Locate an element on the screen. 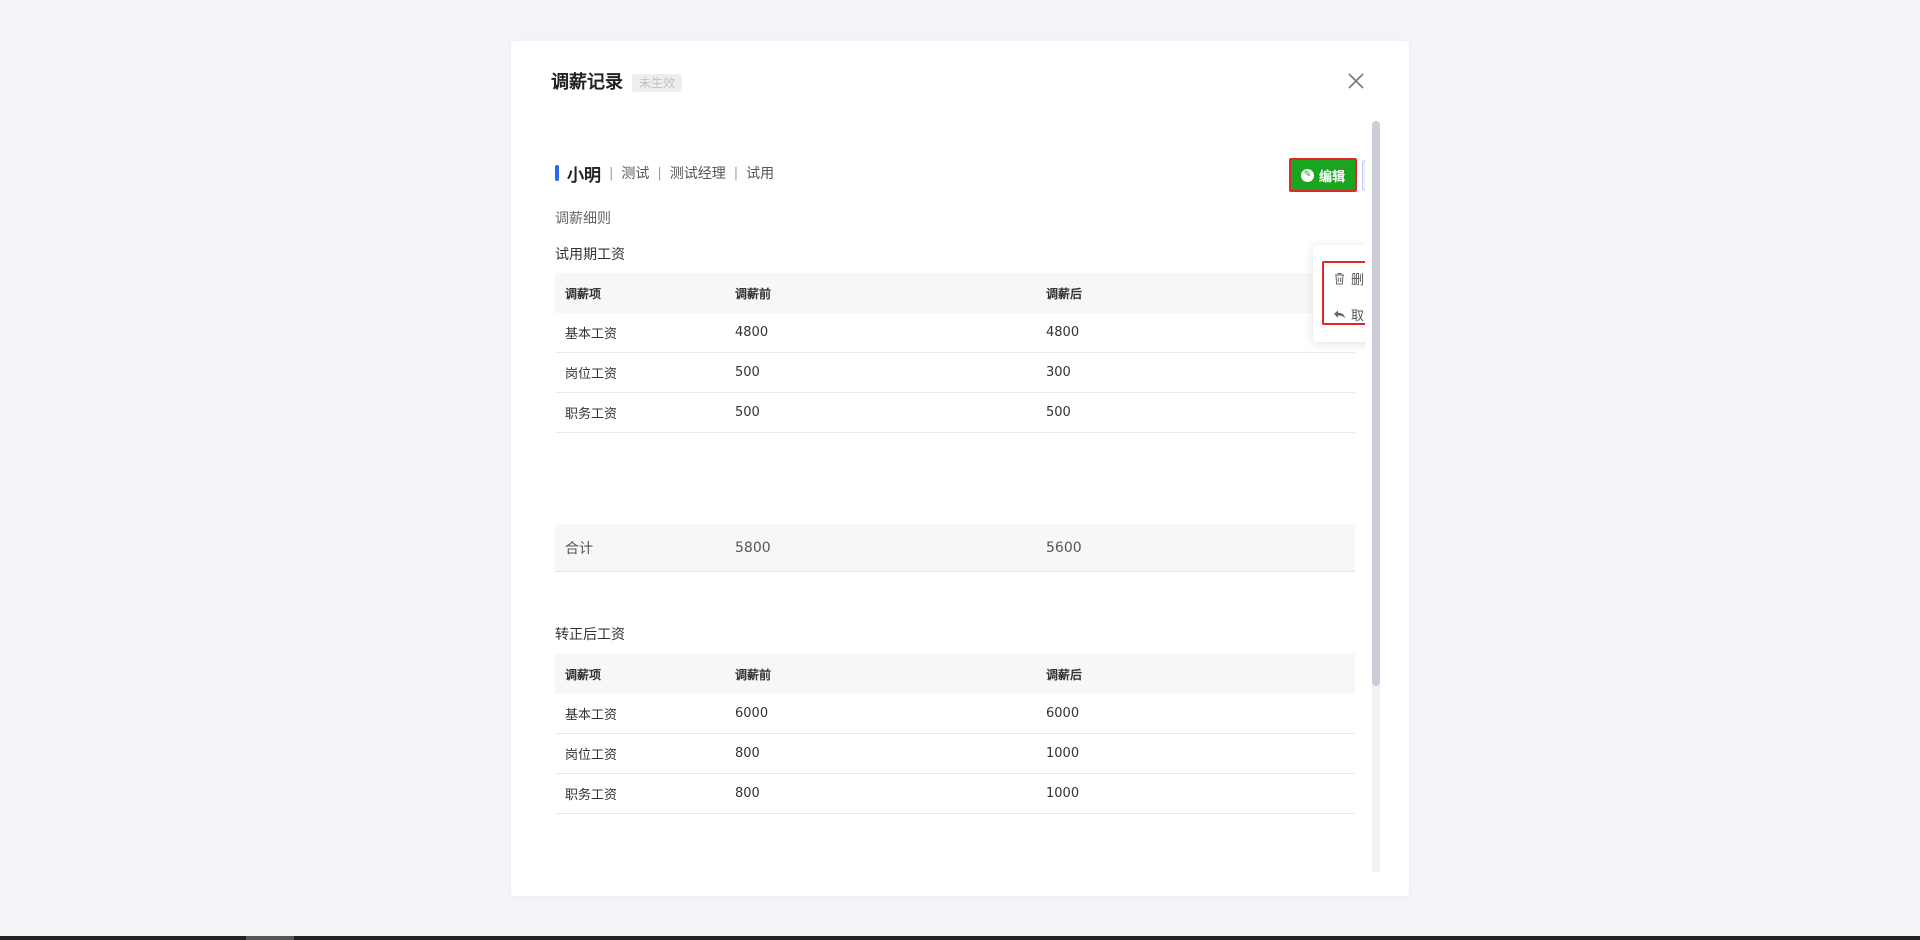  detail-label: 调薪细则 is located at coordinates (583, 219).